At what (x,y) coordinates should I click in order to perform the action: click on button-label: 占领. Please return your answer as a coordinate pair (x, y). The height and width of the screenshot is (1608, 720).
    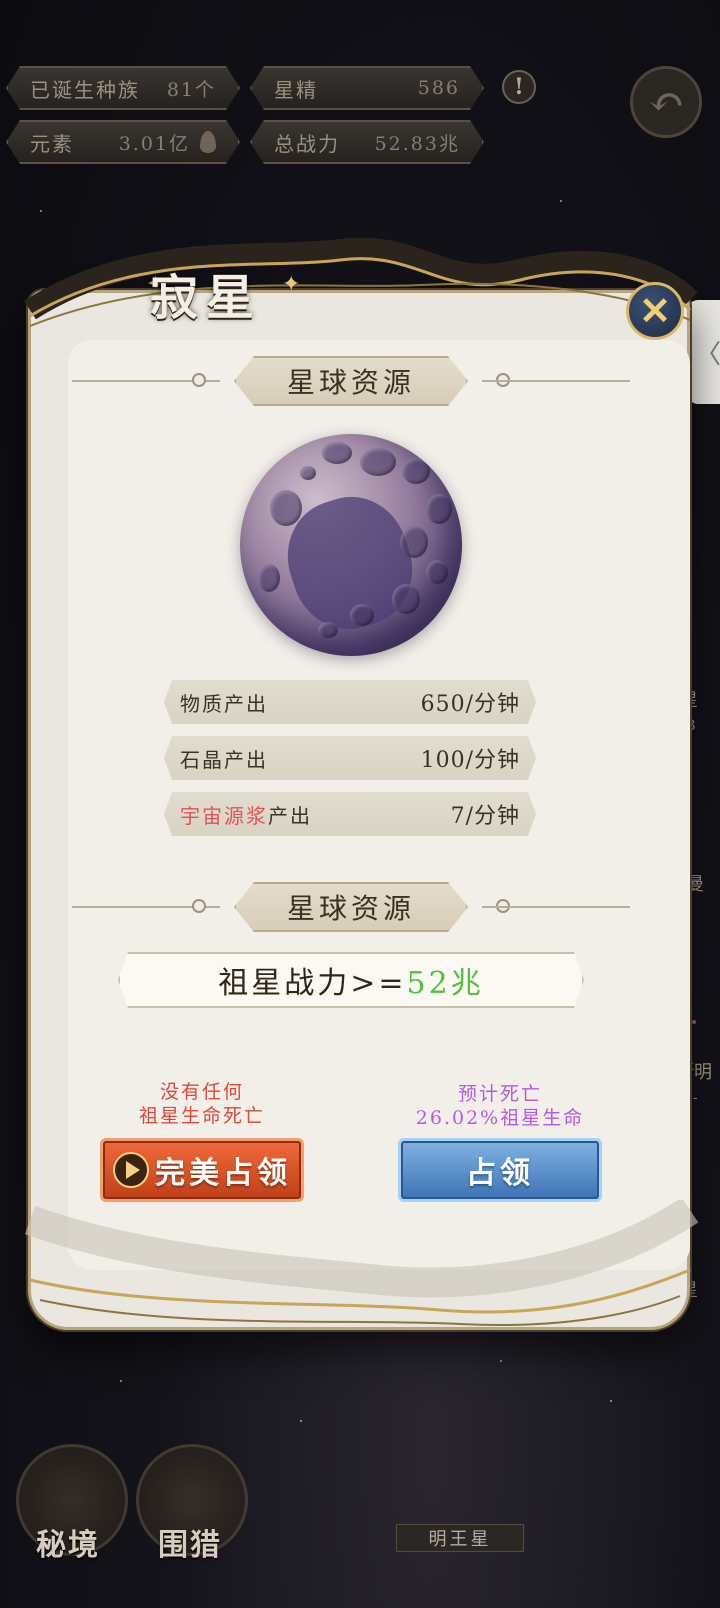
    Looking at the image, I should click on (500, 1173).